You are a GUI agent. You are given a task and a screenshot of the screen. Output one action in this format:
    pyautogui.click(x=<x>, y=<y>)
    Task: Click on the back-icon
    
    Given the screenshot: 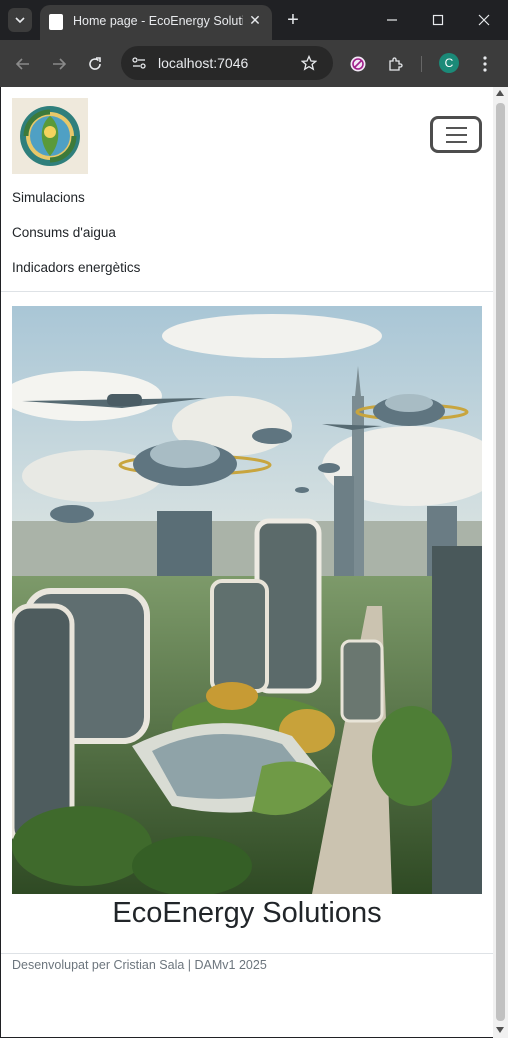 What is the action you would take?
    pyautogui.click(x=23, y=64)
    